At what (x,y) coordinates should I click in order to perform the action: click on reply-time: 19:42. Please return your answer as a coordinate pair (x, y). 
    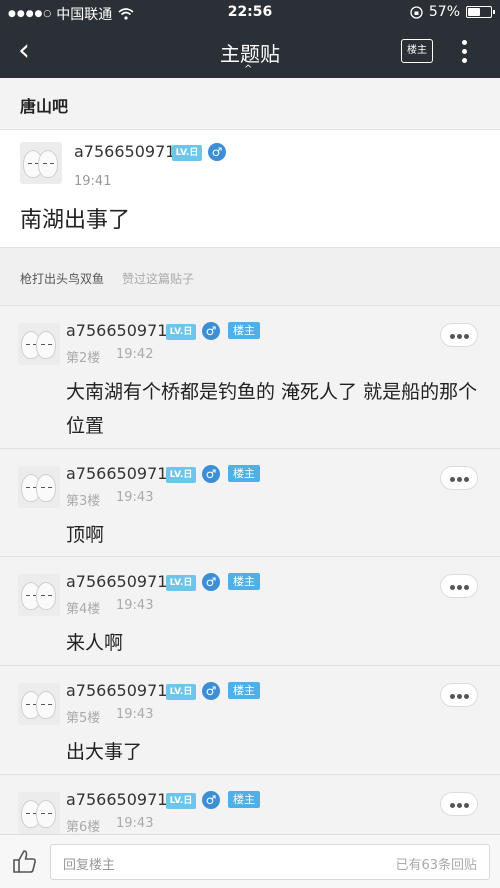
    Looking at the image, I should click on (135, 354).